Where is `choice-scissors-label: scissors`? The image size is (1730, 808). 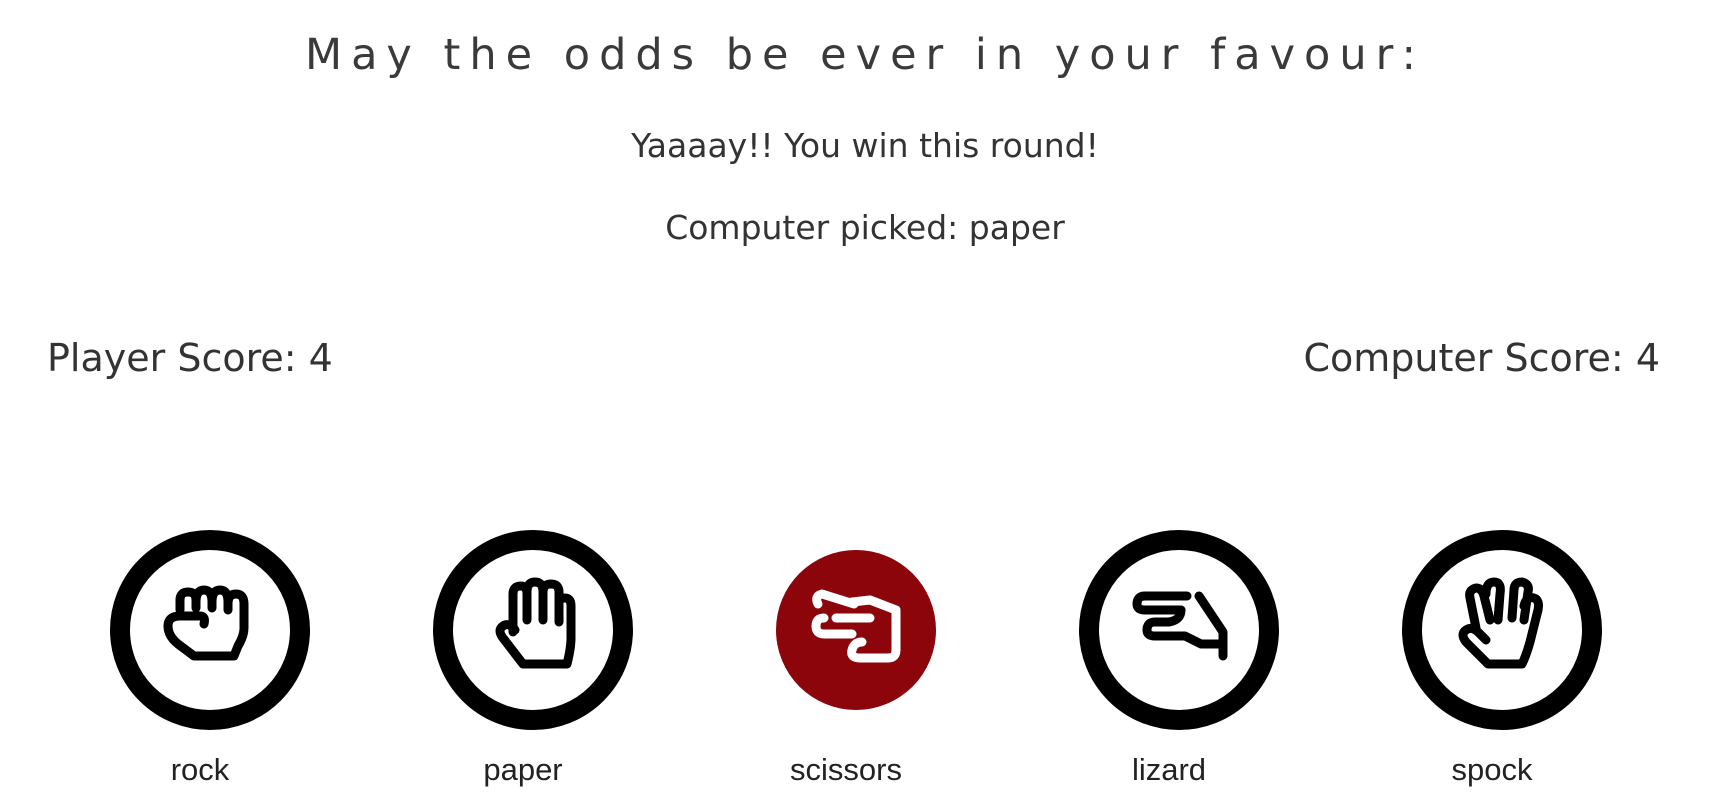 choice-scissors-label: scissors is located at coordinates (846, 769).